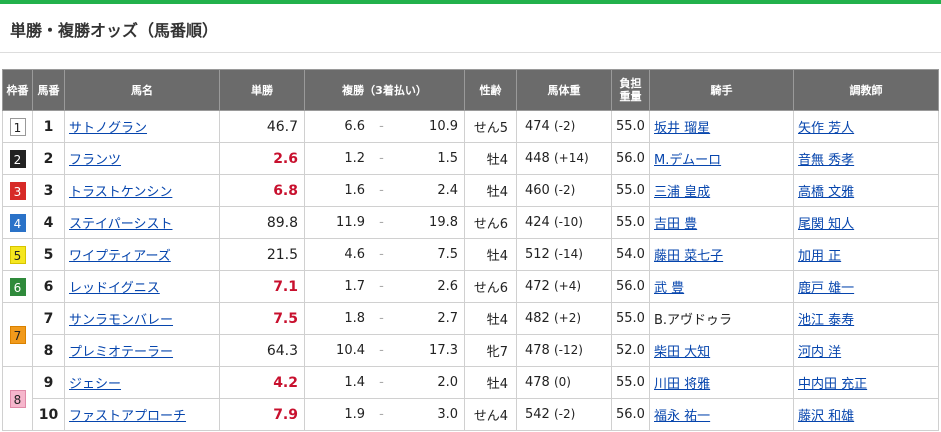 This screenshot has width=941, height=432. I want to click on jockey-link: 藤田 菜七子, so click(688, 256).